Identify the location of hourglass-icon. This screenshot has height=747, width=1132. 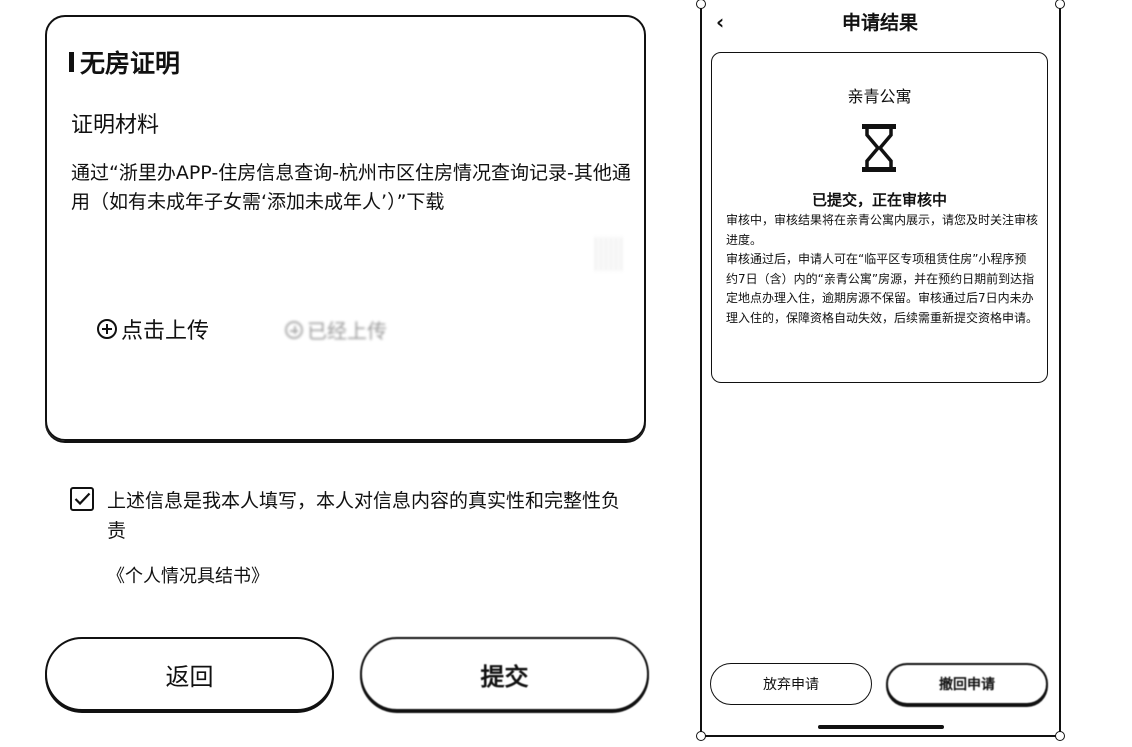
(879, 148).